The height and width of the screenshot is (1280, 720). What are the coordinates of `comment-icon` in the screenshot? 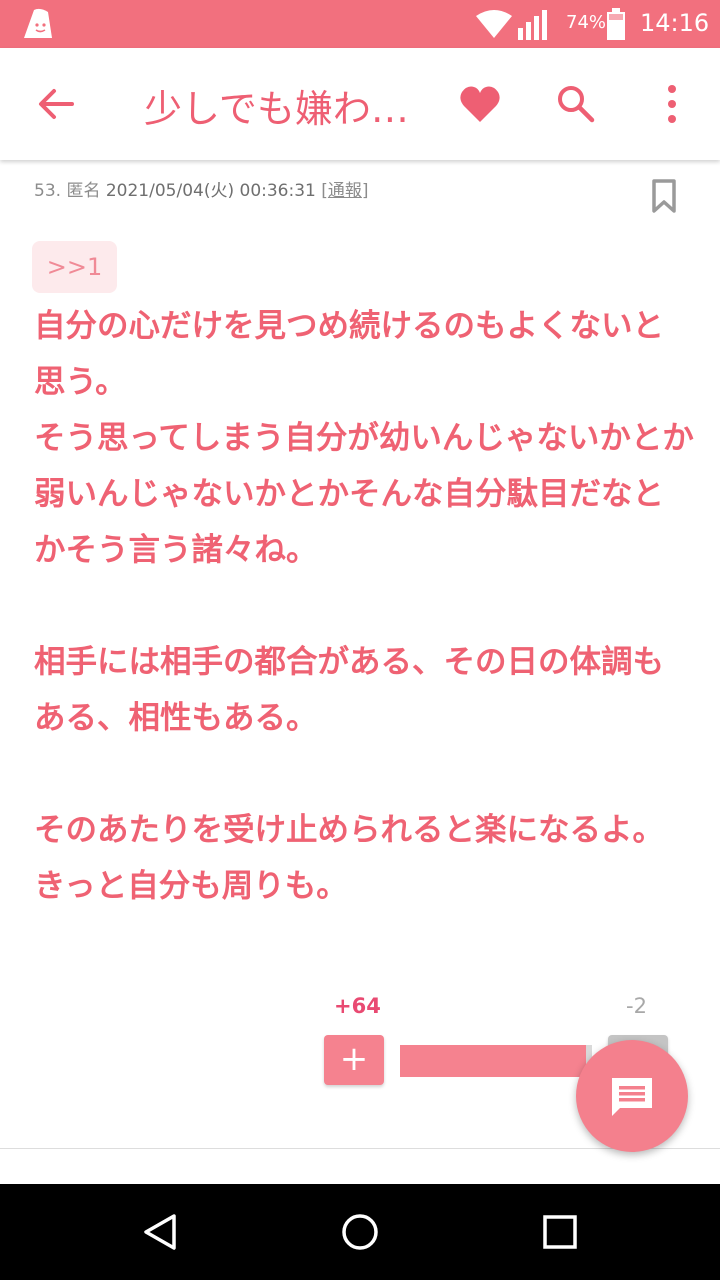 It's located at (632, 1097).